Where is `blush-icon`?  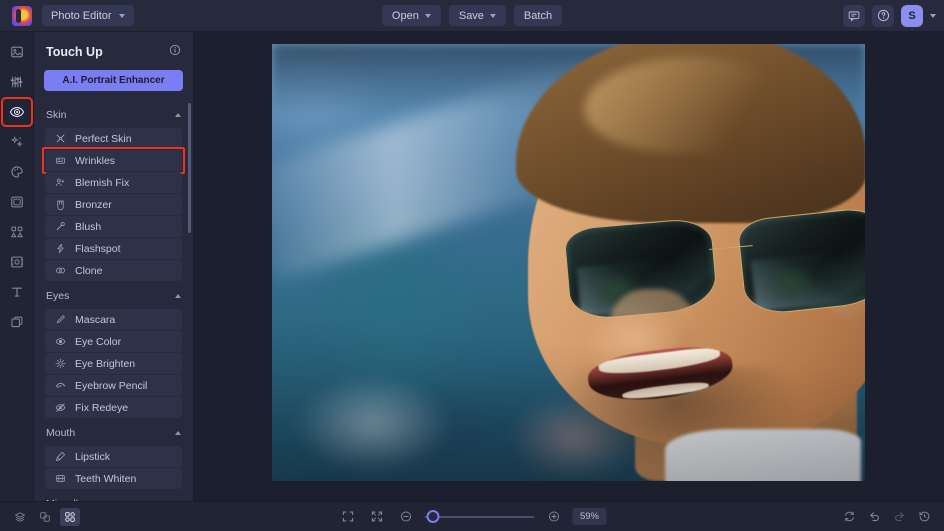
blush-icon is located at coordinates (60, 227).